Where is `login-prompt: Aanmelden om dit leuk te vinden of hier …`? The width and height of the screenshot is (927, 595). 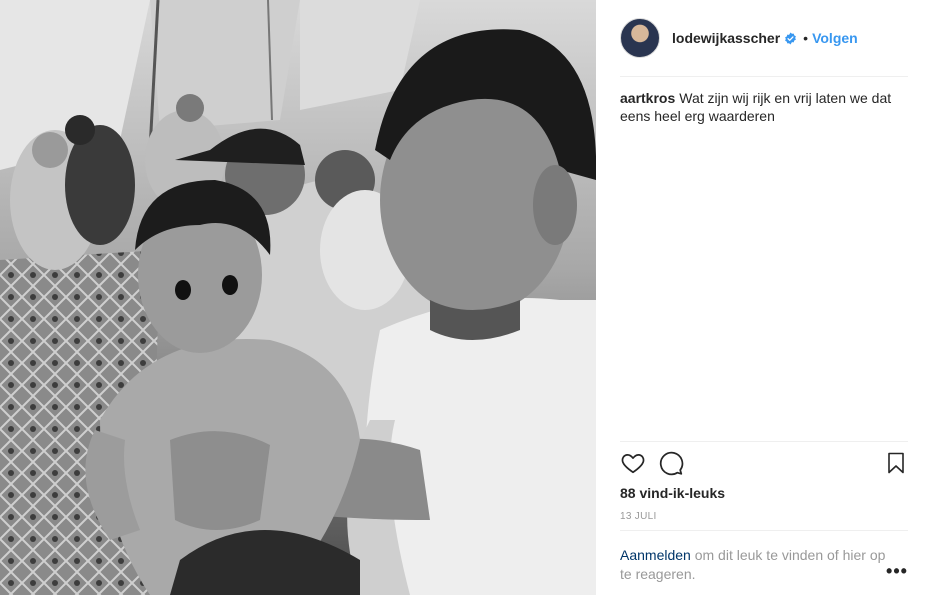
login-prompt: Aanmelden om dit leuk te vinden of hier … is located at coordinates (754, 565).